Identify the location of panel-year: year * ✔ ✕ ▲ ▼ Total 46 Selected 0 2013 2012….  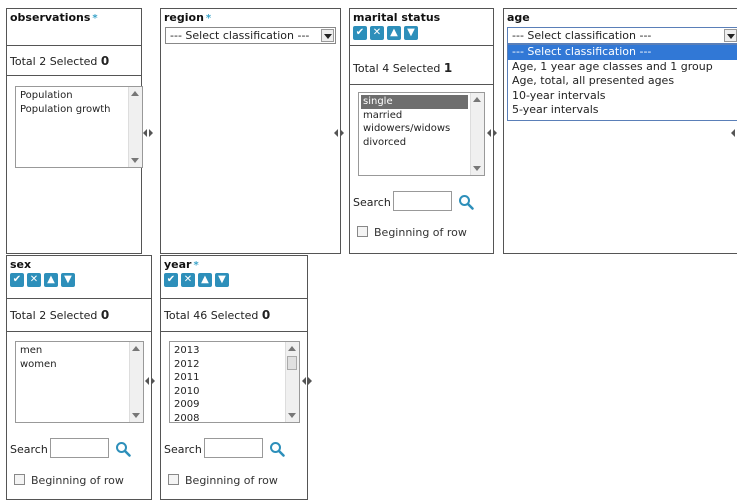
(234, 377).